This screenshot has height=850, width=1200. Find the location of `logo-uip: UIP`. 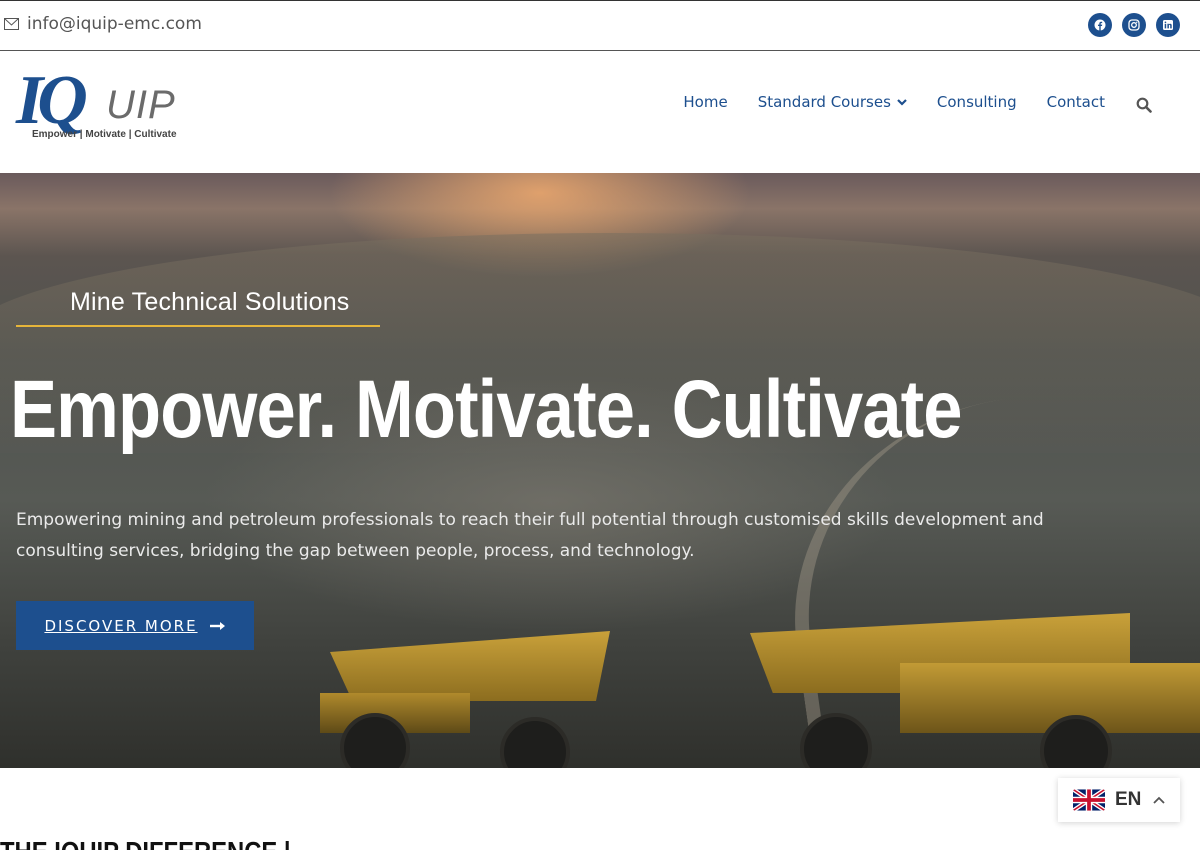

logo-uip: UIP is located at coordinates (141, 105).